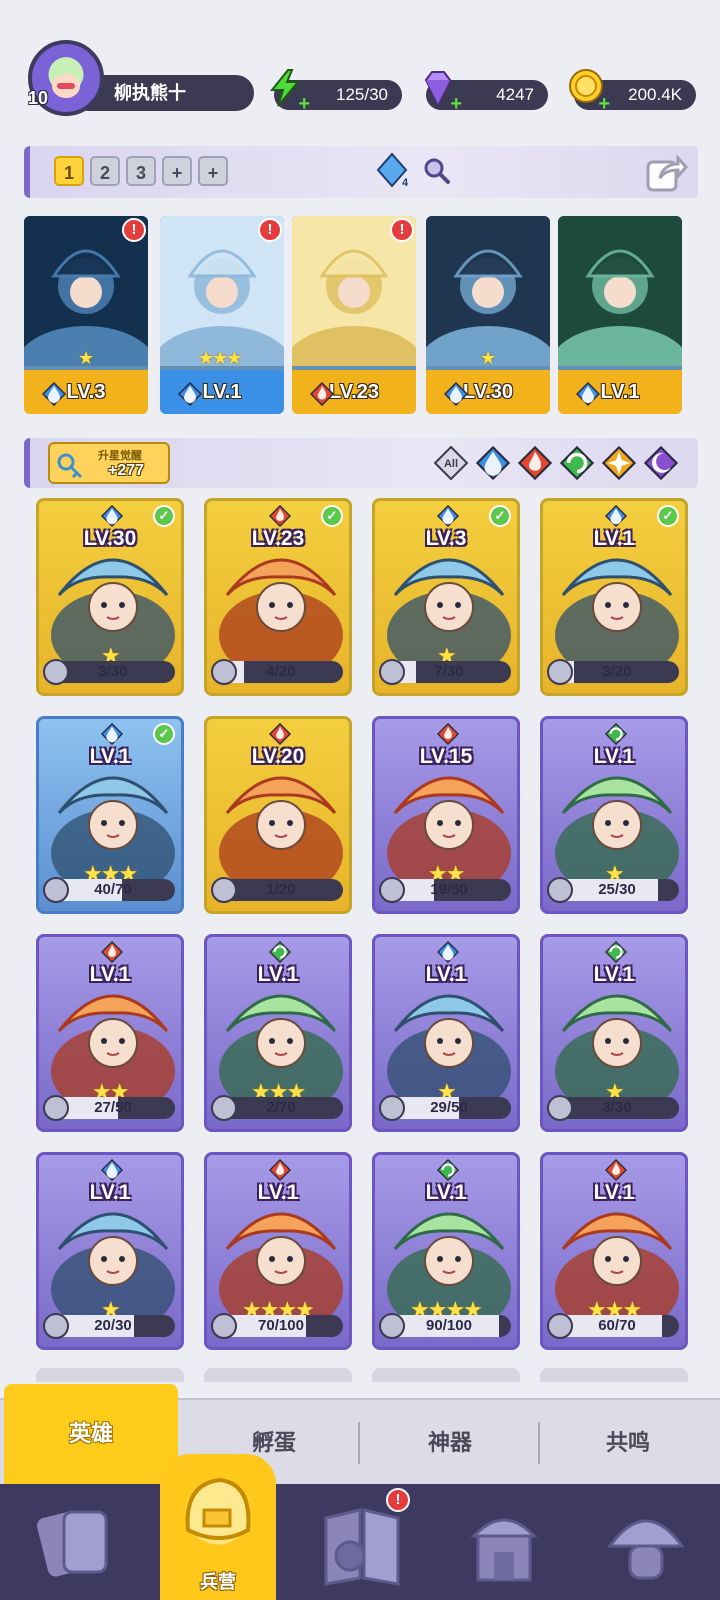 The width and height of the screenshot is (720, 1600). I want to click on team-member-card: LV.1, so click(620, 315).